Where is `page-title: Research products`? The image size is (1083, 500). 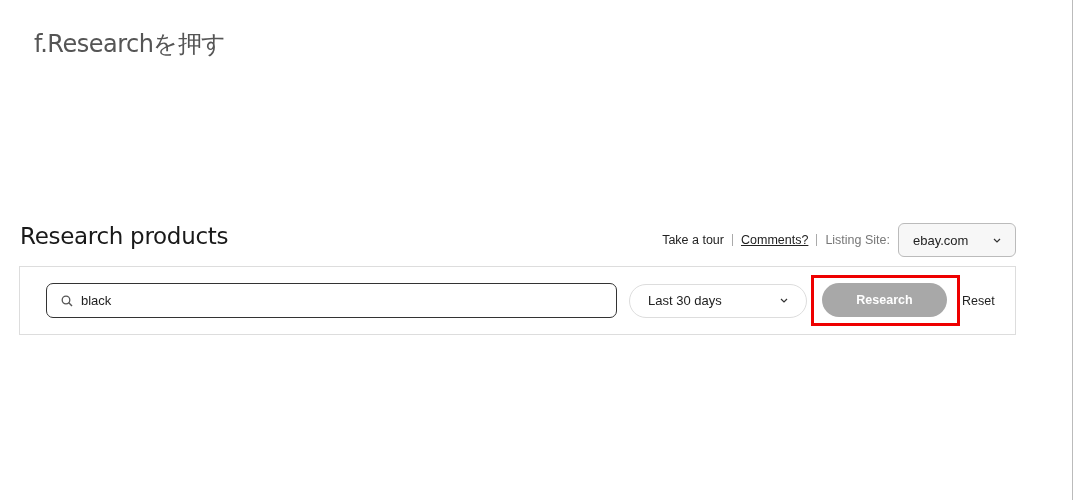
page-title: Research products is located at coordinates (124, 236).